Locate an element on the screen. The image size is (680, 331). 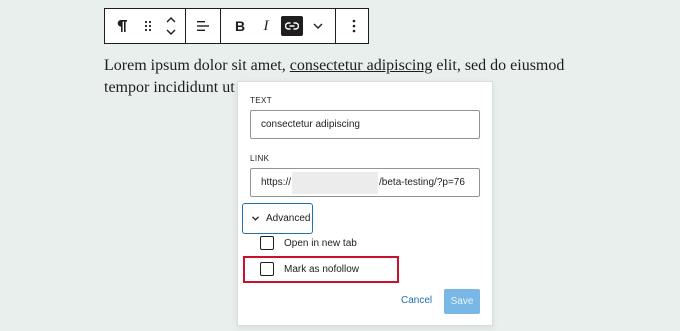
block-tools-group is located at coordinates (145, 26).